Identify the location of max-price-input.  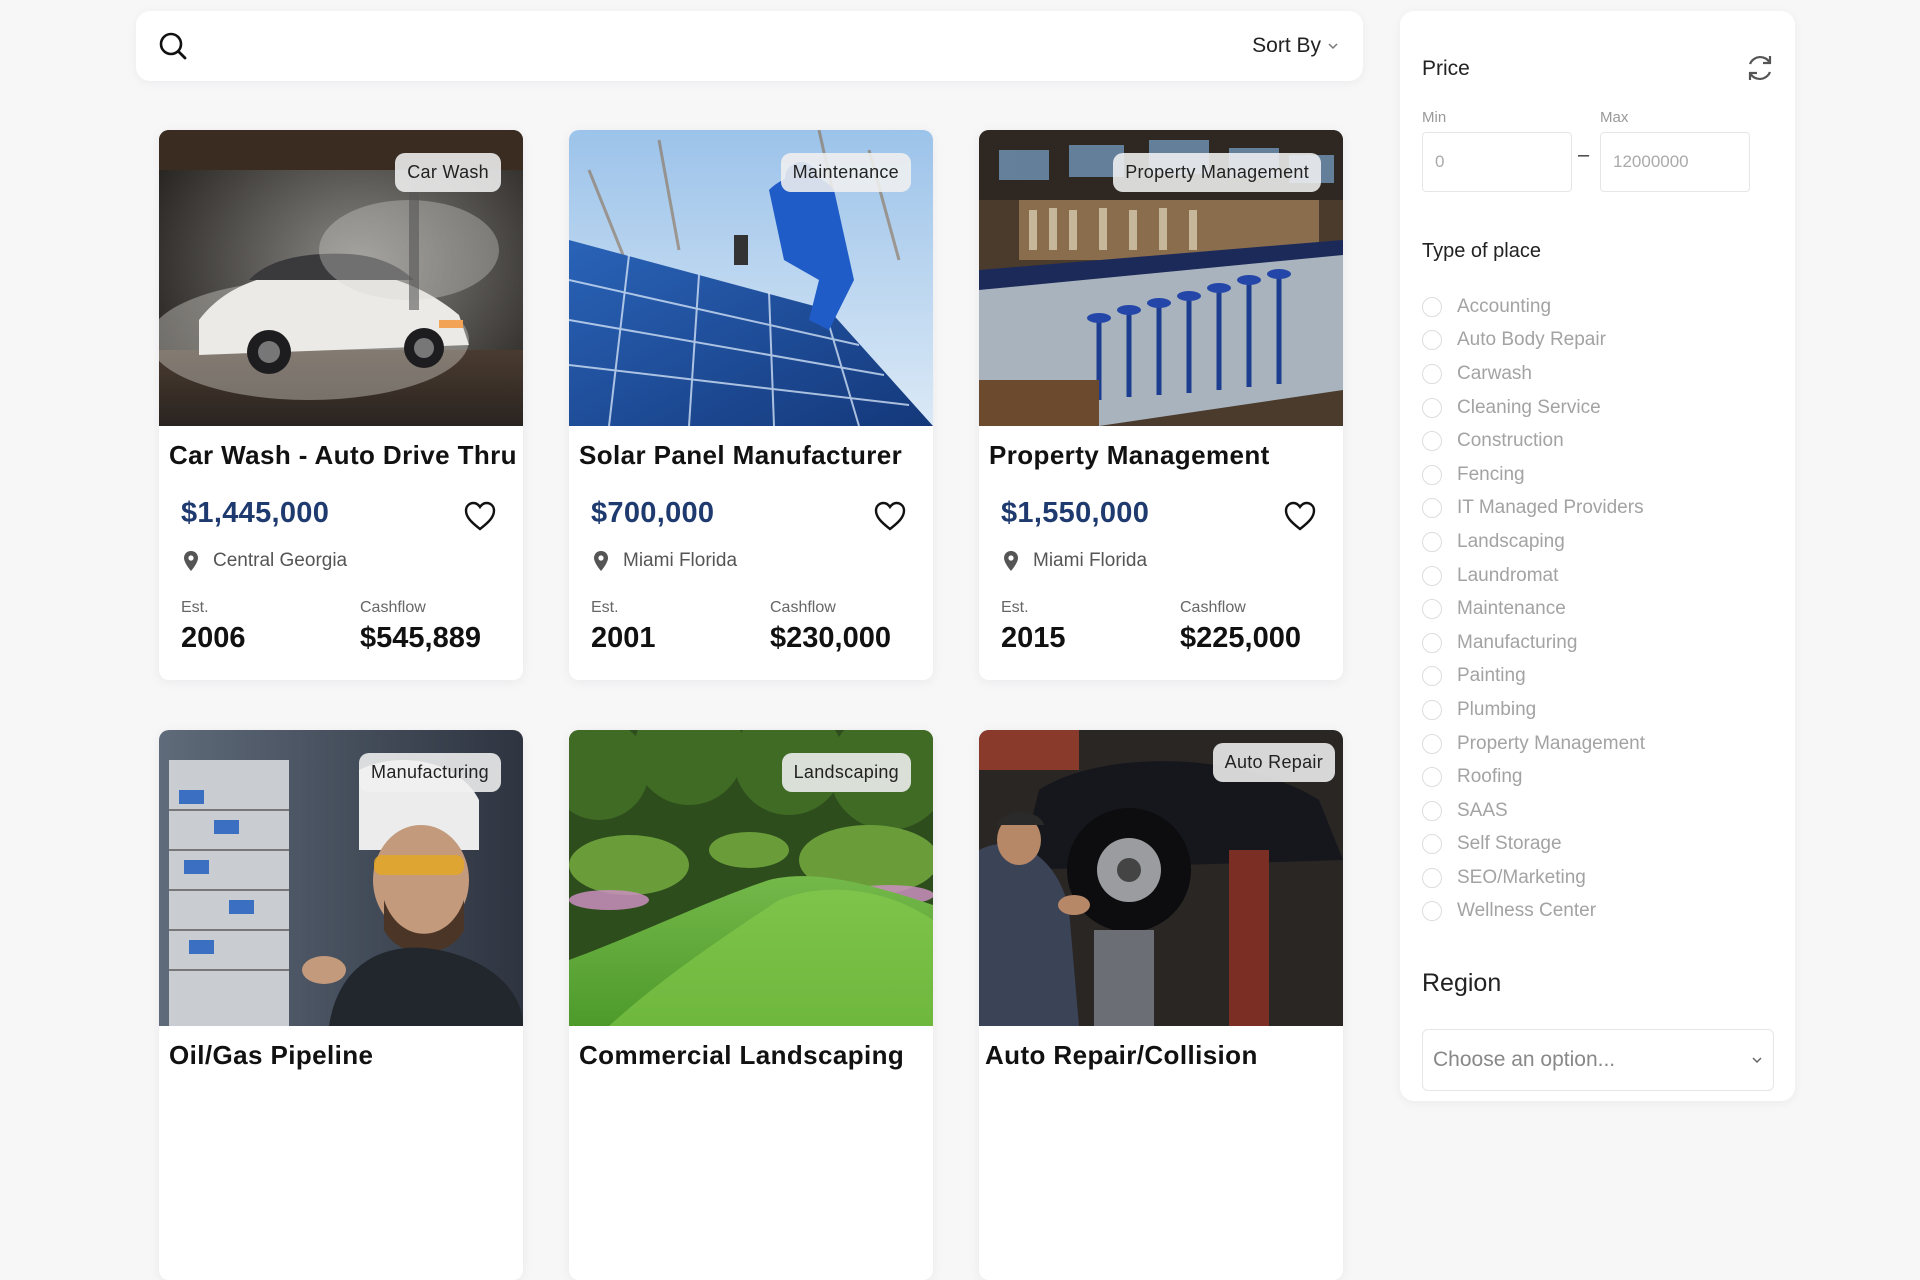
(1675, 162).